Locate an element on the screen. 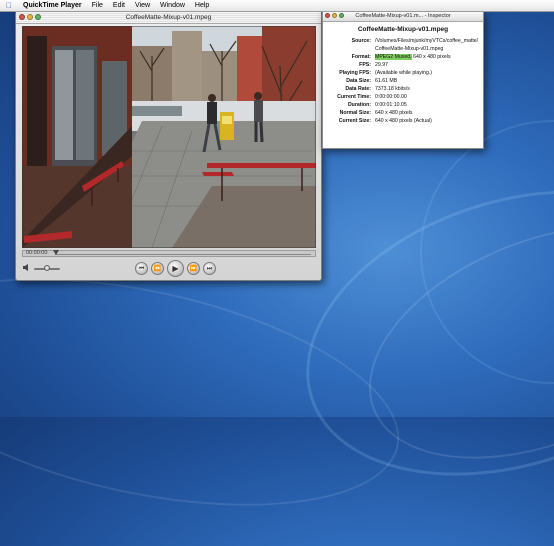  fps-label: FPS: is located at coordinates (365, 65).